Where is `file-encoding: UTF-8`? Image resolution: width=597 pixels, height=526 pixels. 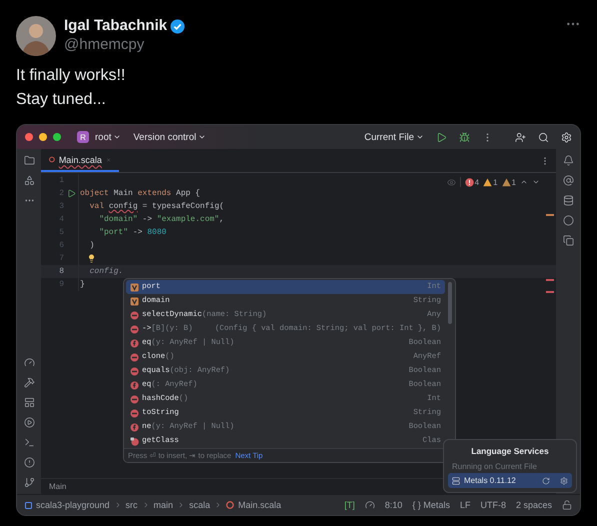
file-encoding: UTF-8 is located at coordinates (493, 505).